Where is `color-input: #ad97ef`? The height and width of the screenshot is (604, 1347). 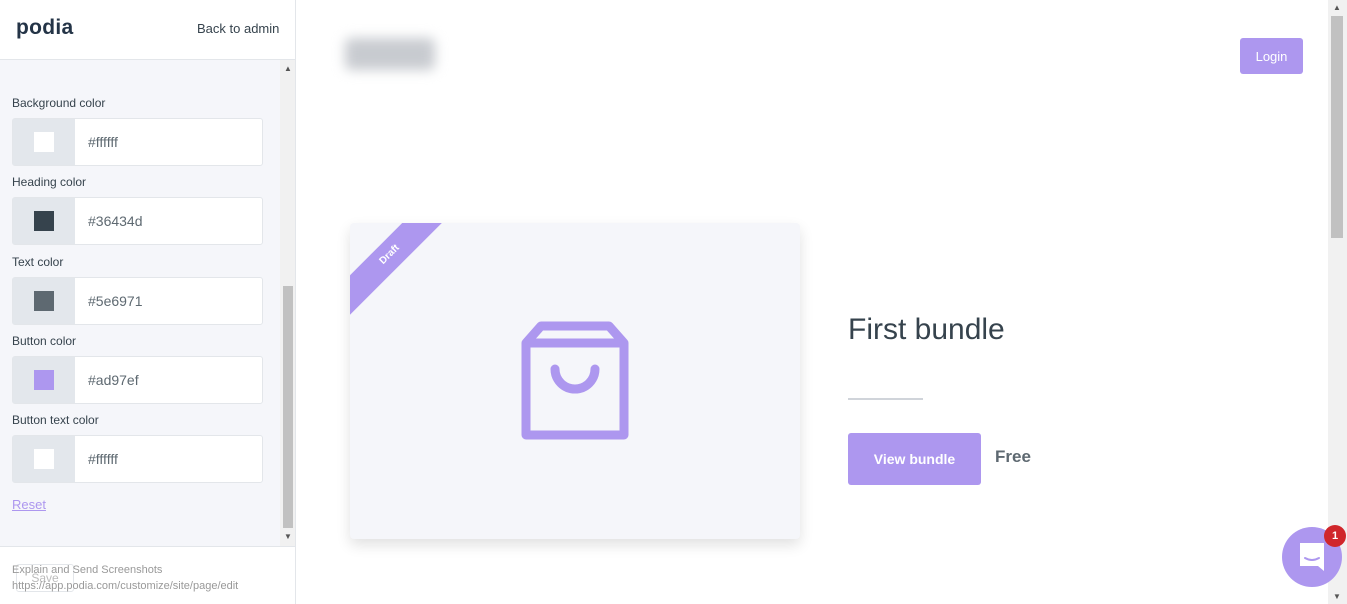 color-input: #ad97ef is located at coordinates (107, 380).